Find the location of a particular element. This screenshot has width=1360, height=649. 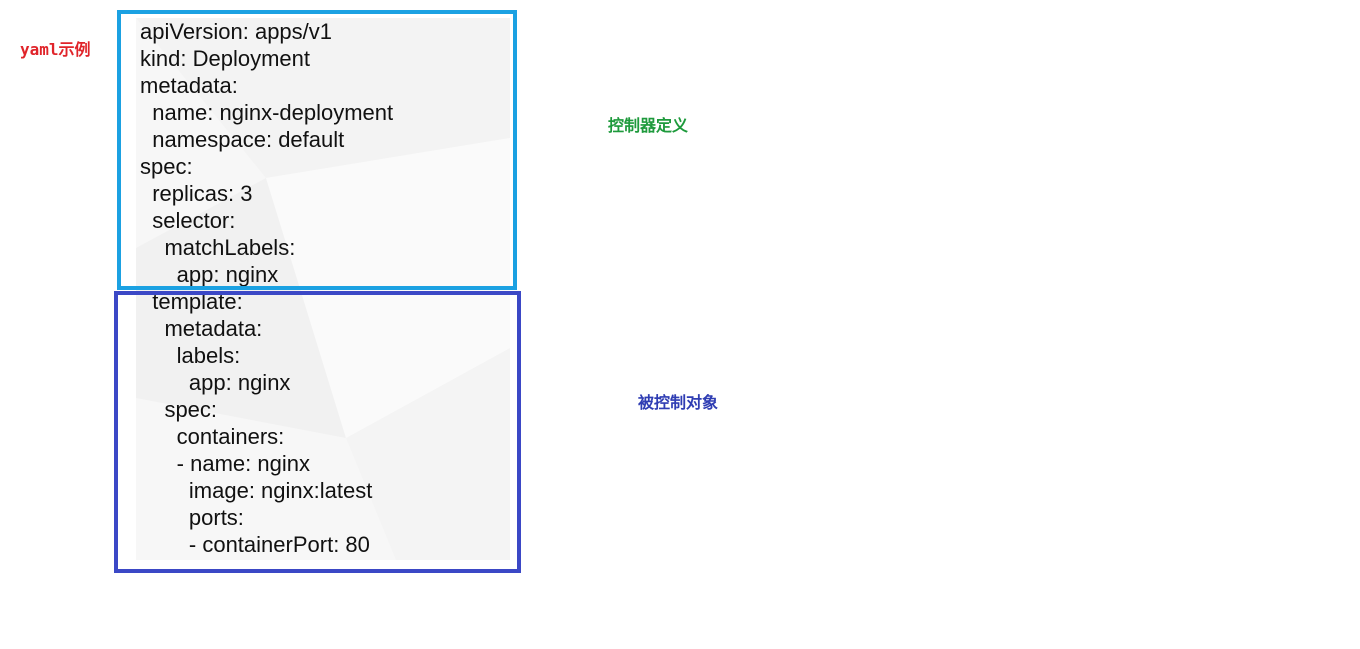

code-line: matchLabels: is located at coordinates (218, 247).